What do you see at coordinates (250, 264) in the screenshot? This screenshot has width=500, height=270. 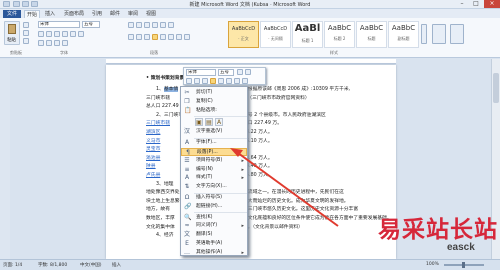 I see `status-bar: 页面: 1/4 字数: 8/1,800 中文(中国) 插入 100%` at bounding box center [250, 264].